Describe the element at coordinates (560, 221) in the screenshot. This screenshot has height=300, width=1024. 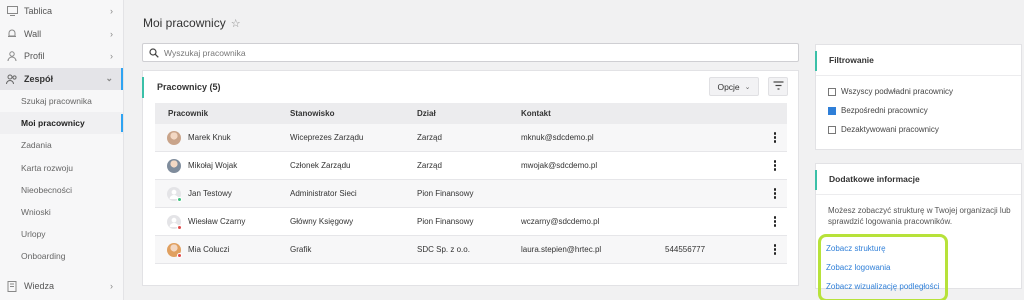
I see `employee-email: wczarny@sdcdemo.pl` at that location.